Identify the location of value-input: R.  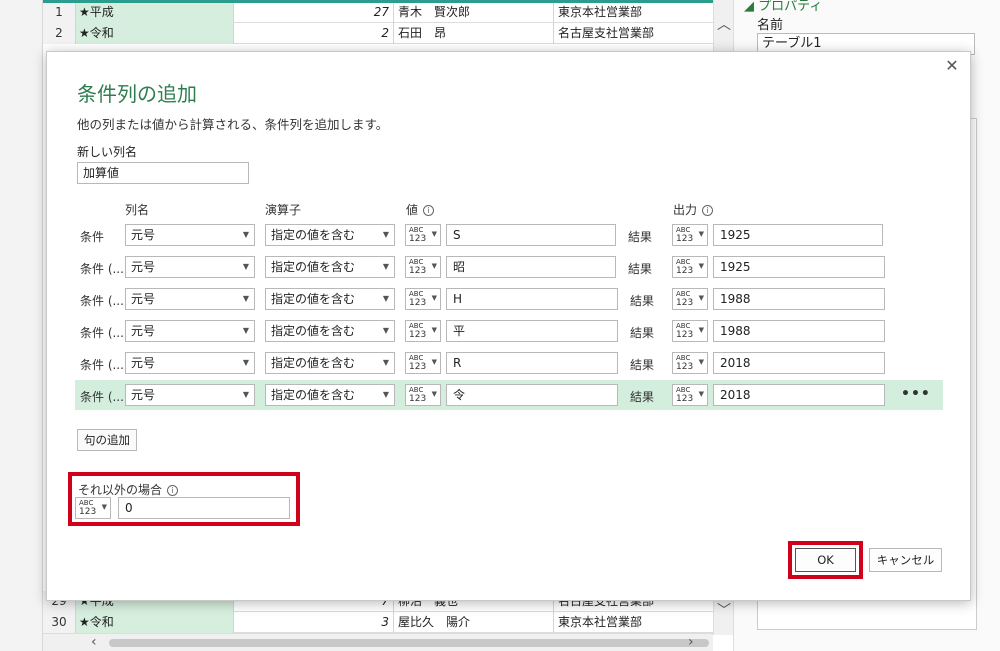
(532, 363).